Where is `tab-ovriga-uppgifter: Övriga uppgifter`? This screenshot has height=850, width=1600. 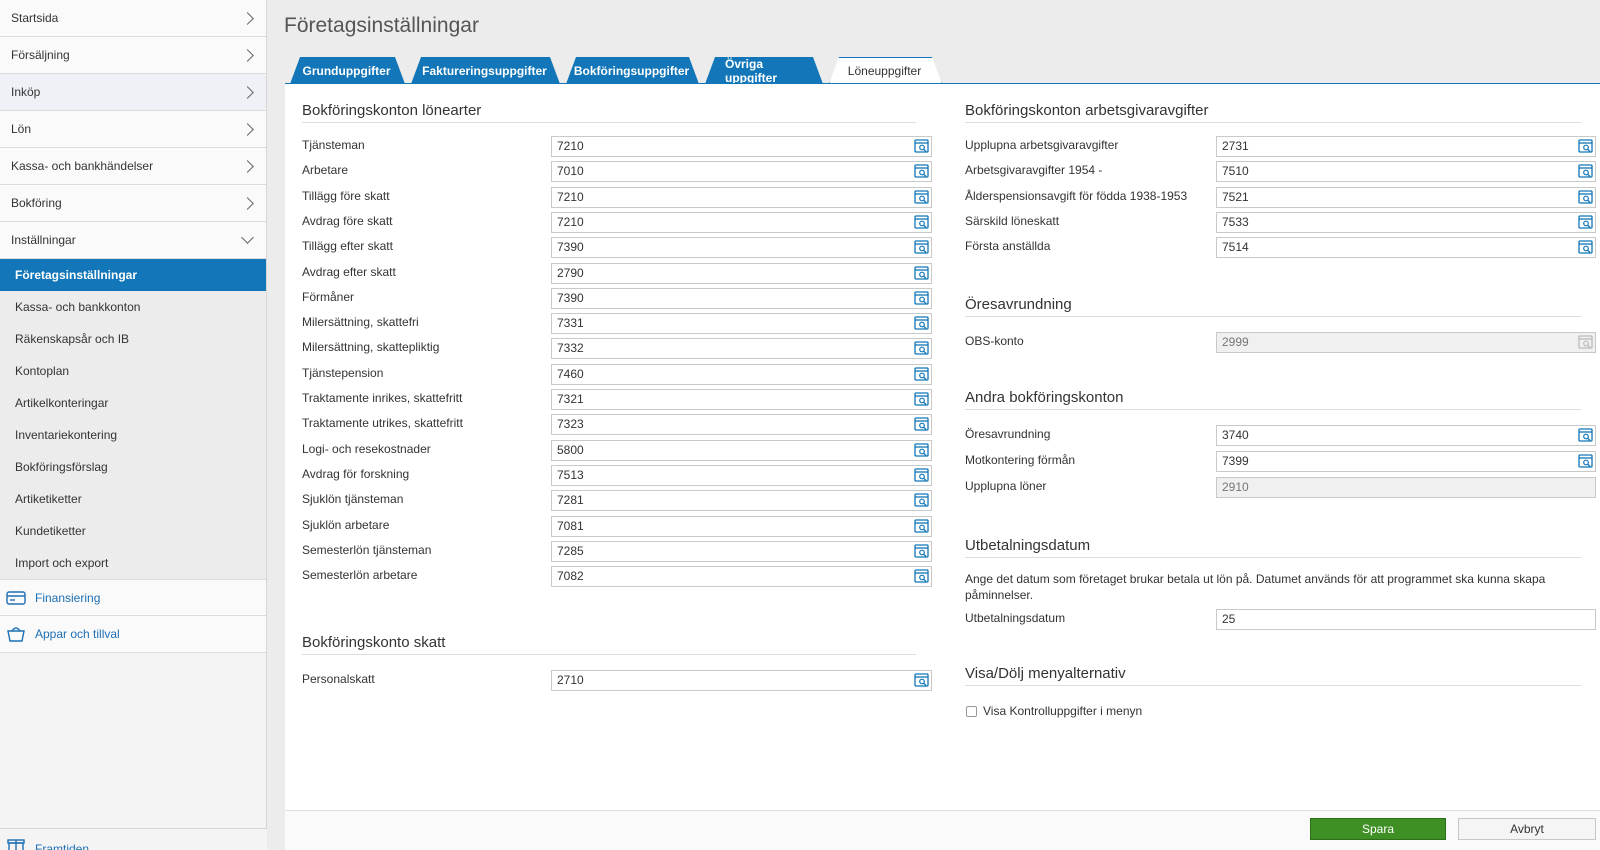
tab-ovriga-uppgifter: Övriga uppgifter is located at coordinates (764, 70).